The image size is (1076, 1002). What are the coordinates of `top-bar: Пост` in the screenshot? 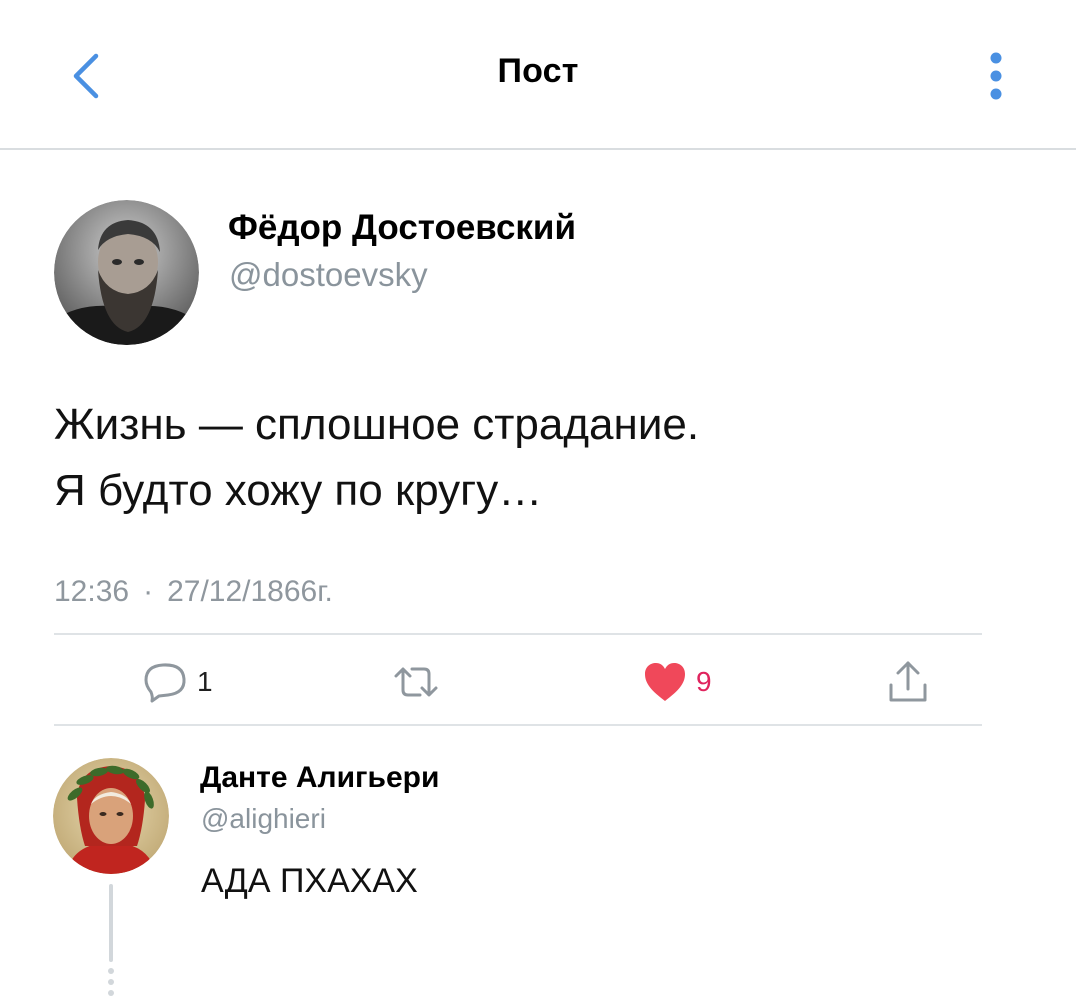 It's located at (538, 75).